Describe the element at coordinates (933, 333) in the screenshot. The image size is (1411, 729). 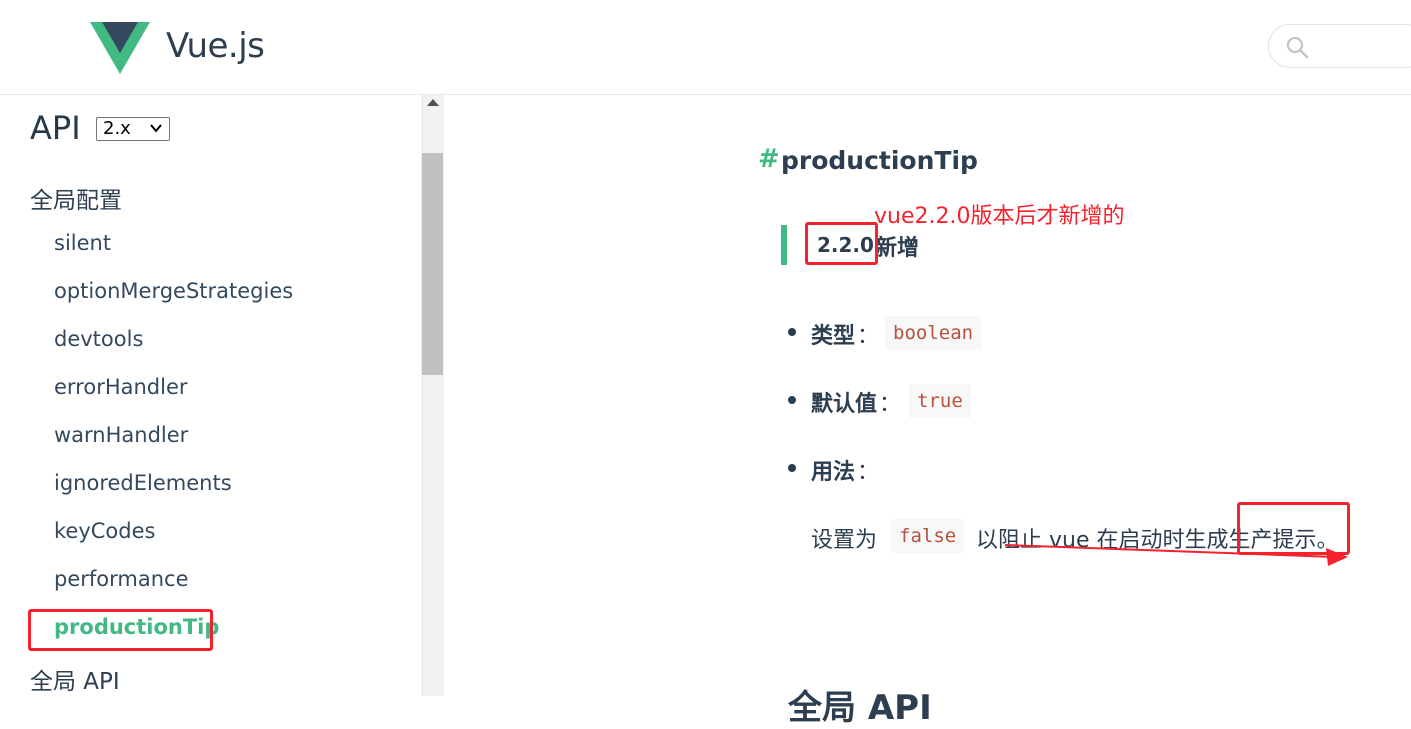
I see `type-value: boolean` at that location.